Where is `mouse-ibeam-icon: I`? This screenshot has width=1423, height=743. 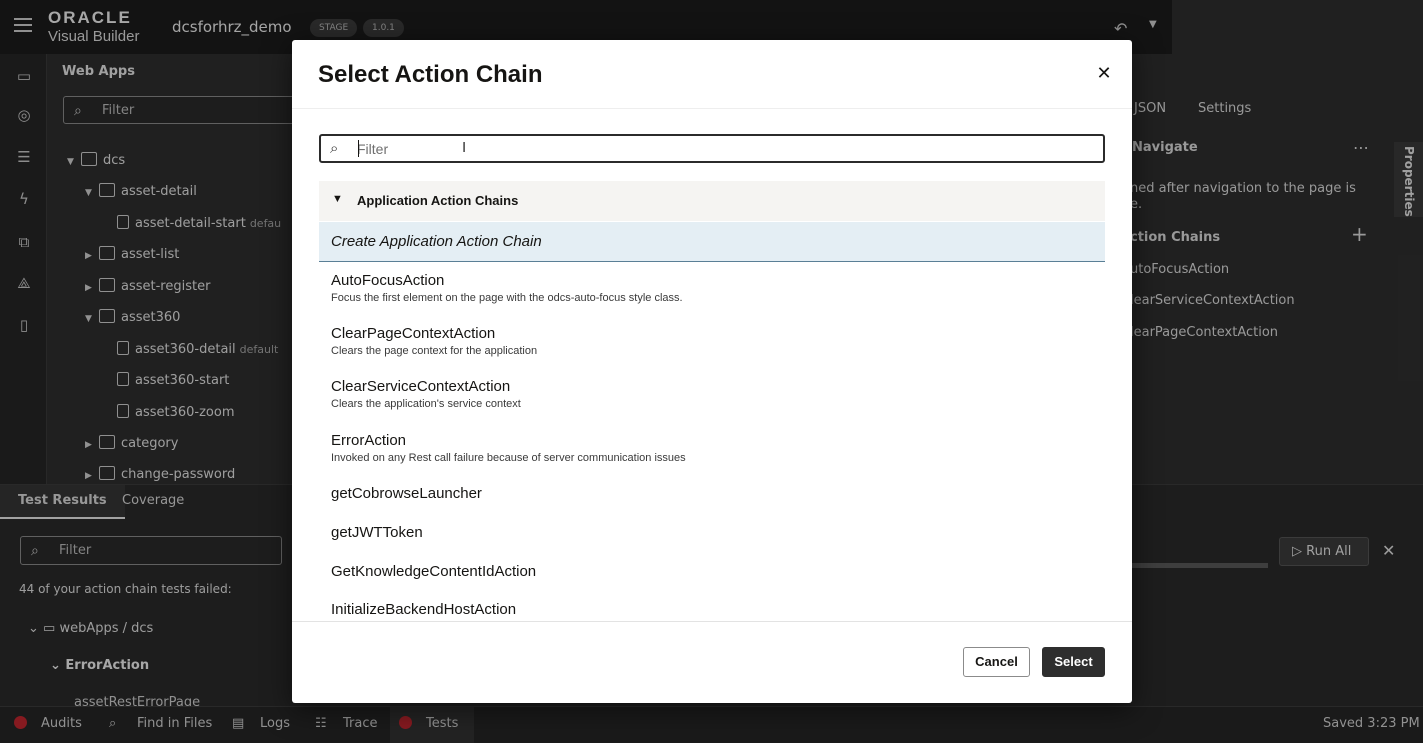
mouse-ibeam-icon: I is located at coordinates (464, 147).